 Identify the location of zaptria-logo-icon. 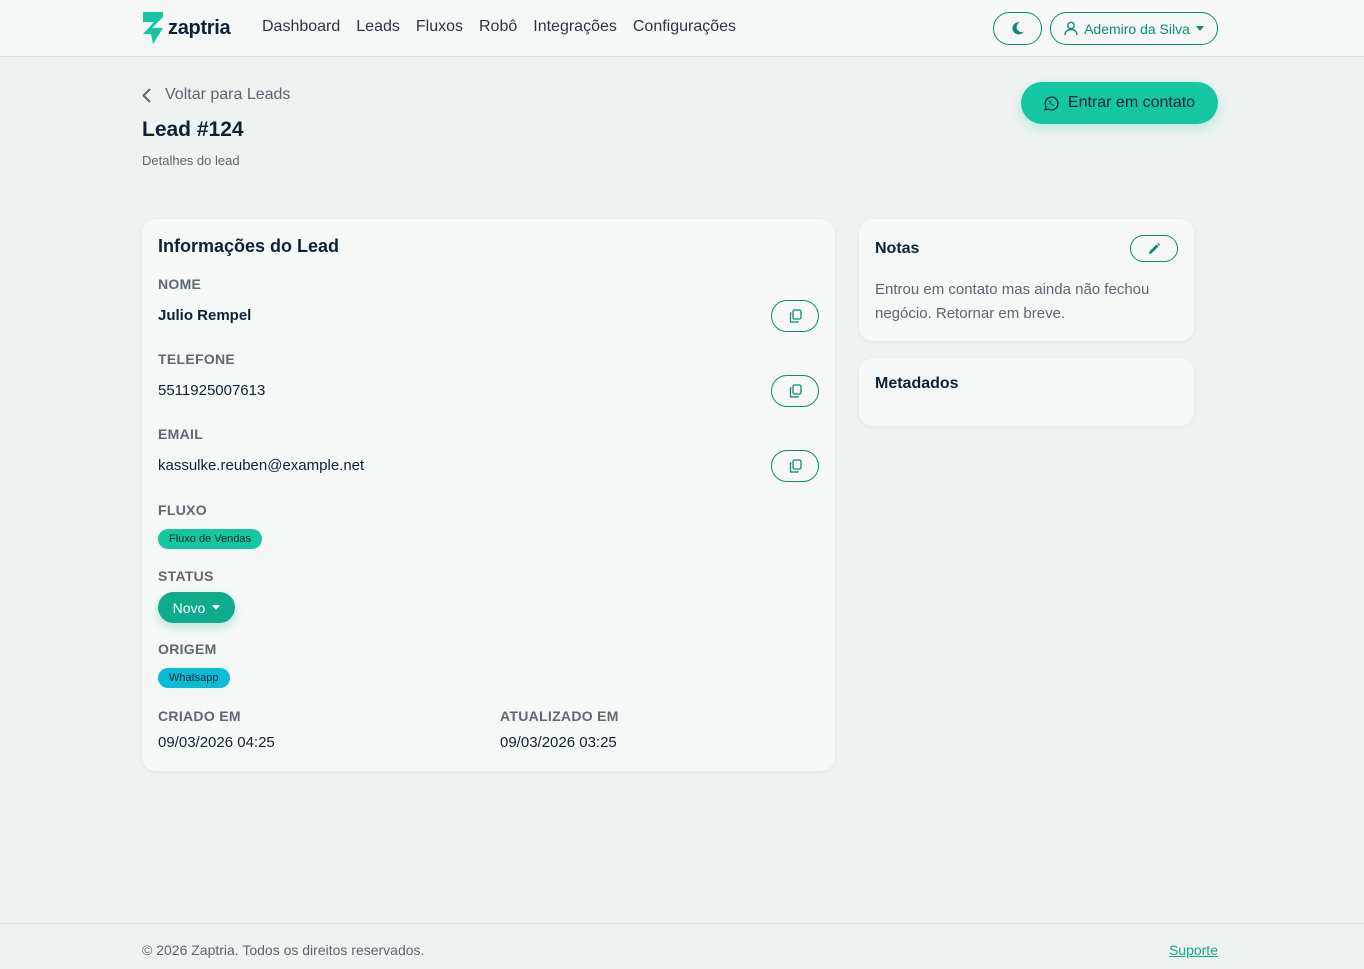
(153, 28).